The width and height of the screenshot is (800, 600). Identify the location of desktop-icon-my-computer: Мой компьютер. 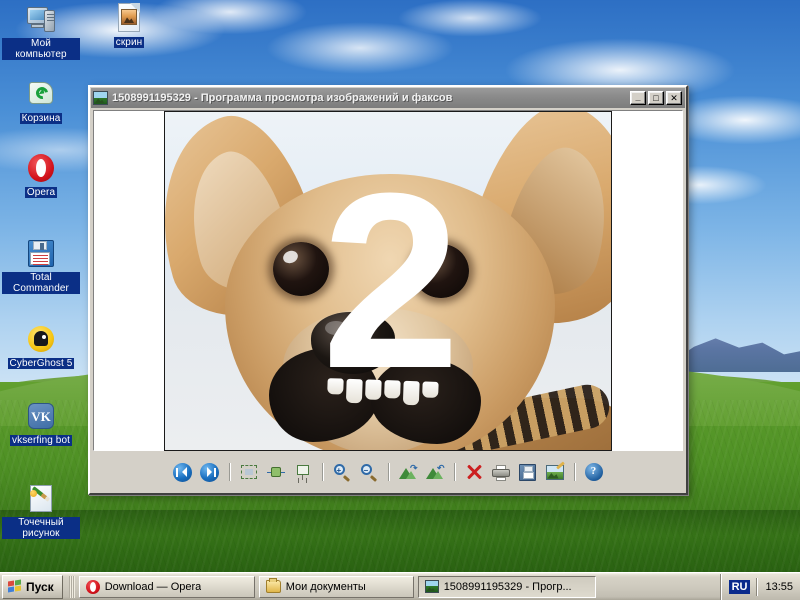
(41, 32).